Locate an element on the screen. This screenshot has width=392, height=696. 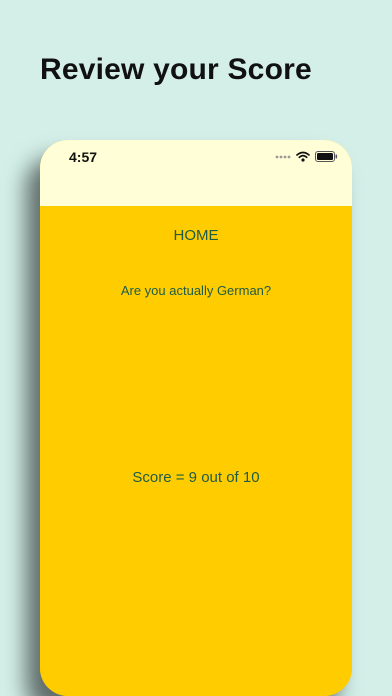
home-button: HOME is located at coordinates (196, 235).